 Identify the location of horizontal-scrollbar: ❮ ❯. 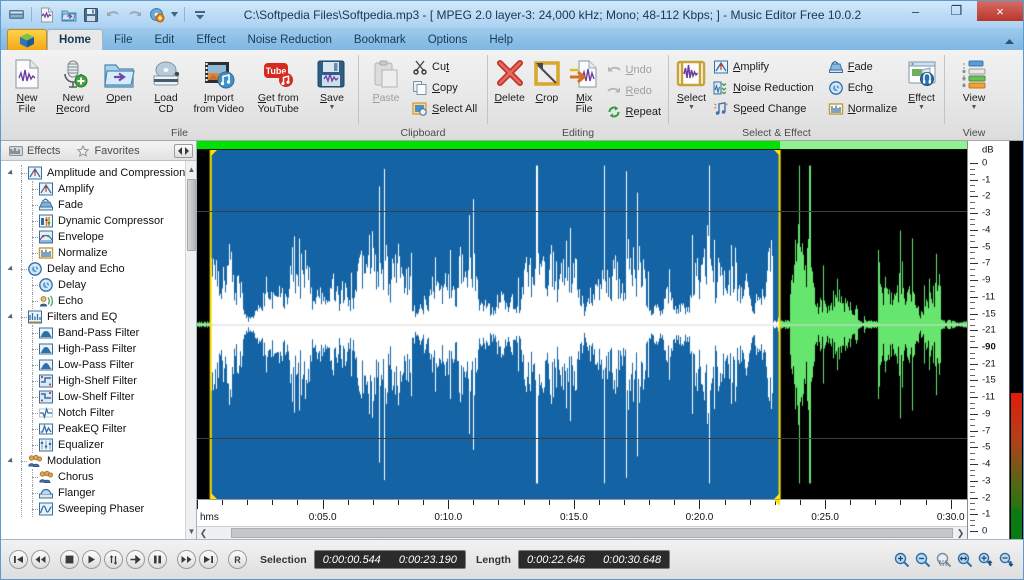
(582, 532).